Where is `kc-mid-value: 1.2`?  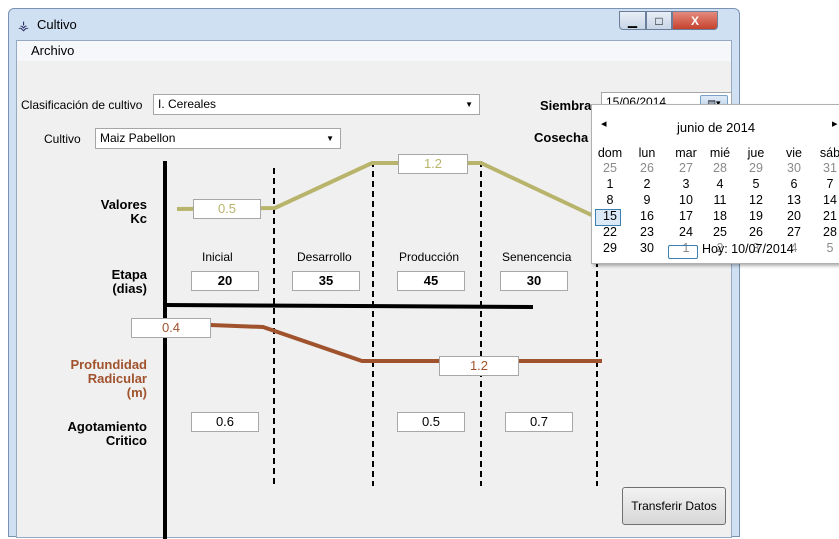
kc-mid-value: 1.2 is located at coordinates (433, 164).